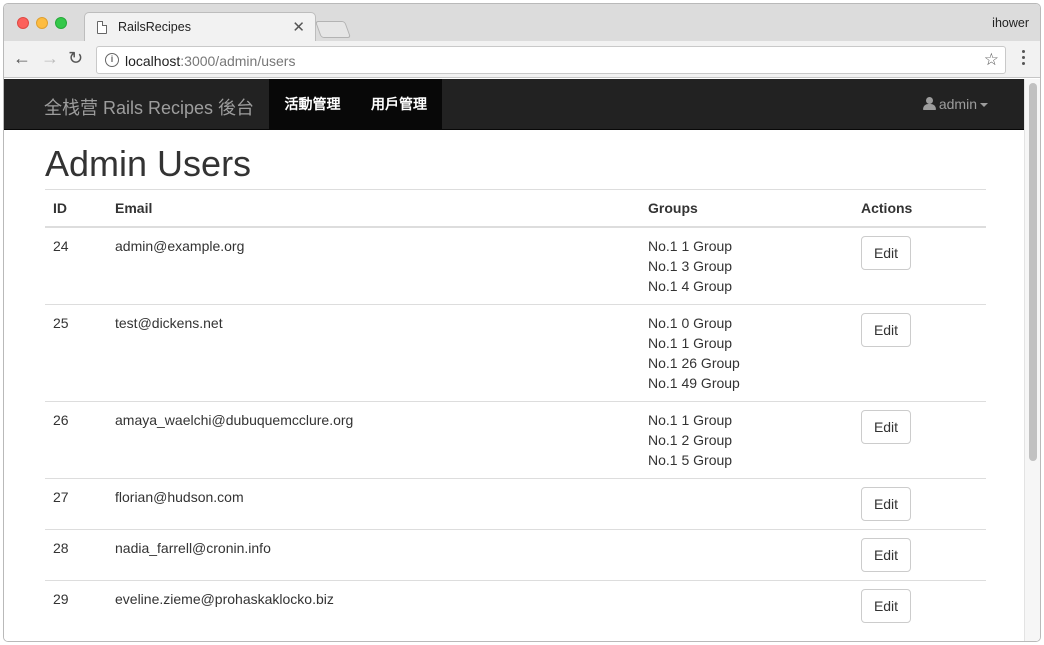  I want to click on user-icon, so click(929, 103).